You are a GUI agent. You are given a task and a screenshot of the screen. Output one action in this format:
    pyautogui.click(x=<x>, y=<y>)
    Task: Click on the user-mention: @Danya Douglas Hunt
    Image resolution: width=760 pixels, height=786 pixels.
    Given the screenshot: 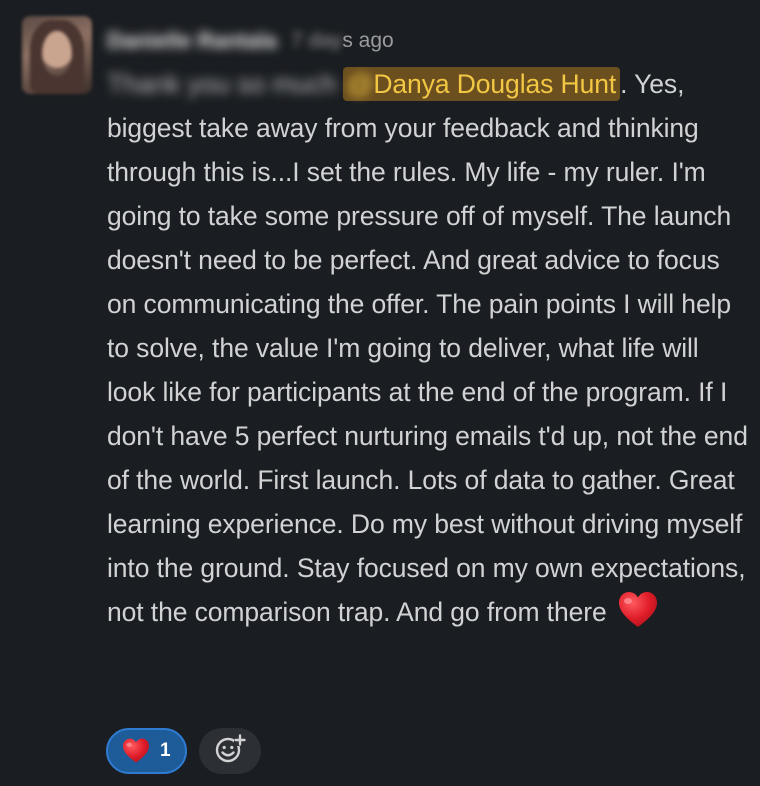 What is the action you would take?
    pyautogui.click(x=481, y=84)
    